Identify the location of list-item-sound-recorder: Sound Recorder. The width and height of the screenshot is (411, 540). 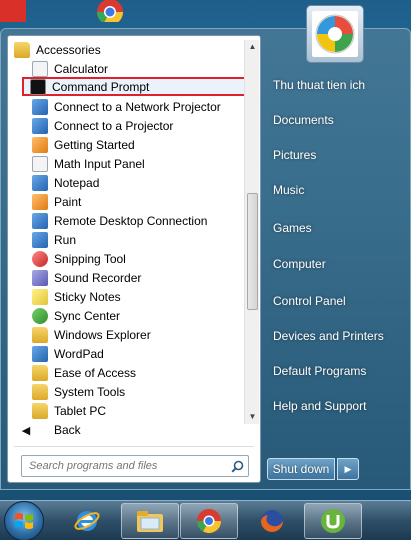
(126, 277).